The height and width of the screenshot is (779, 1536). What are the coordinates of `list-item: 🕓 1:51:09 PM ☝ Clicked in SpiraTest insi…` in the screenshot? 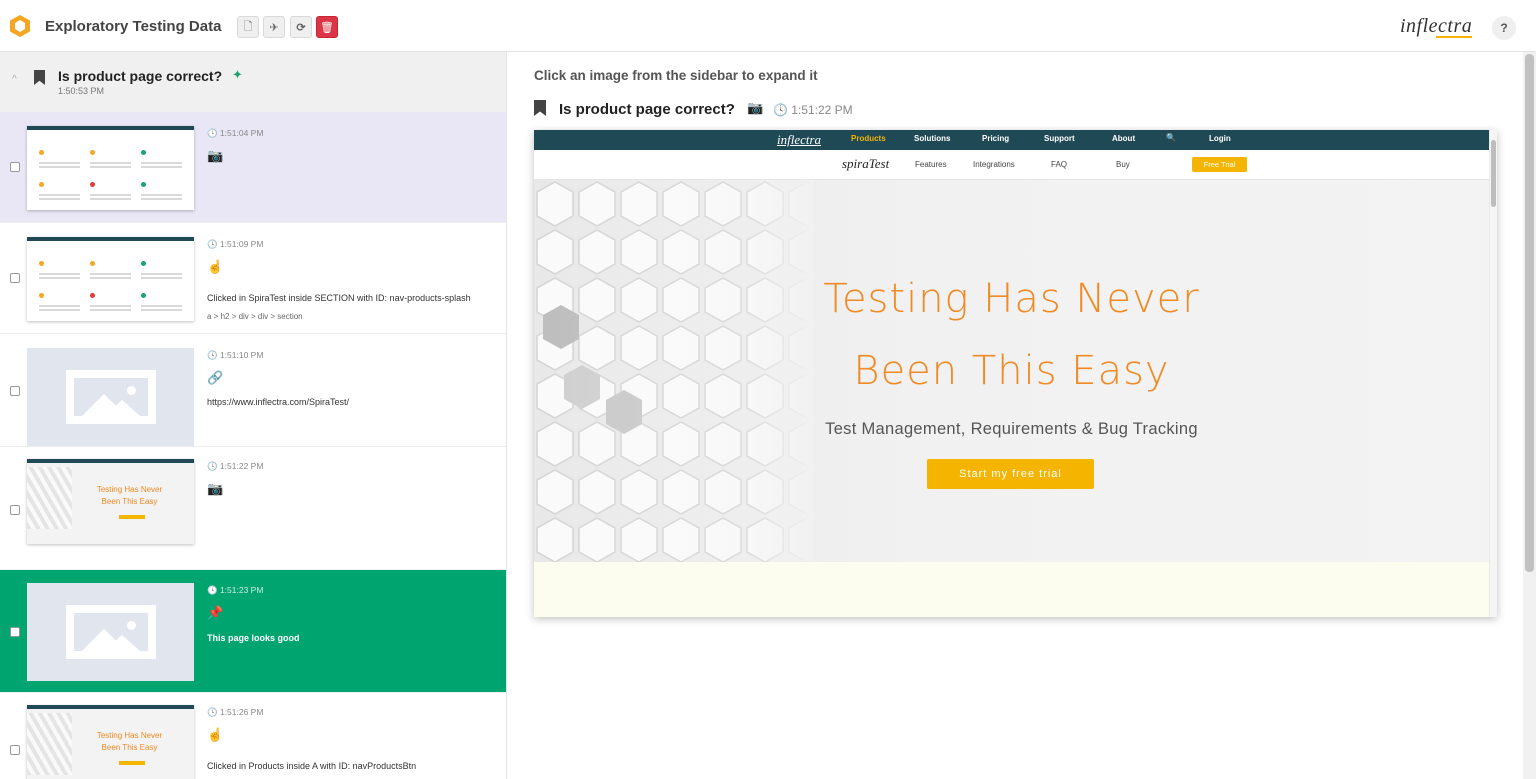 It's located at (253, 278).